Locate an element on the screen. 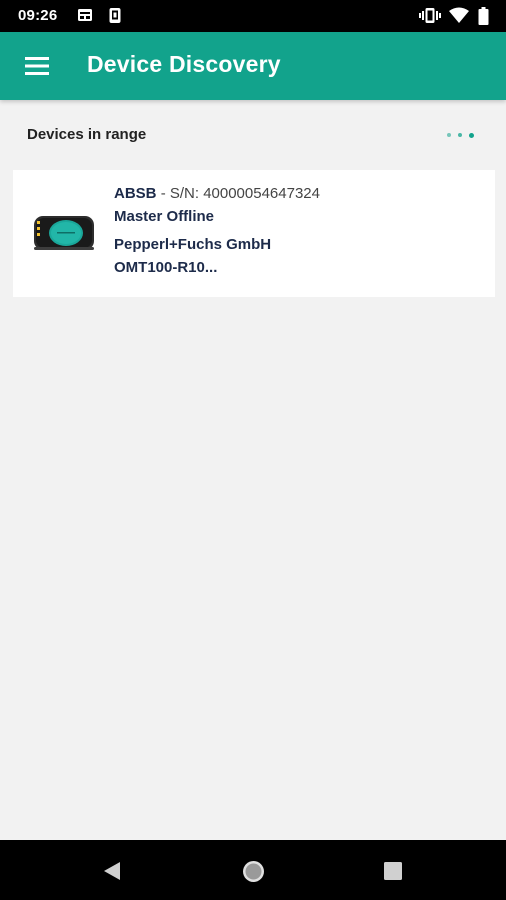  home-circle-icon is located at coordinates (253, 871).